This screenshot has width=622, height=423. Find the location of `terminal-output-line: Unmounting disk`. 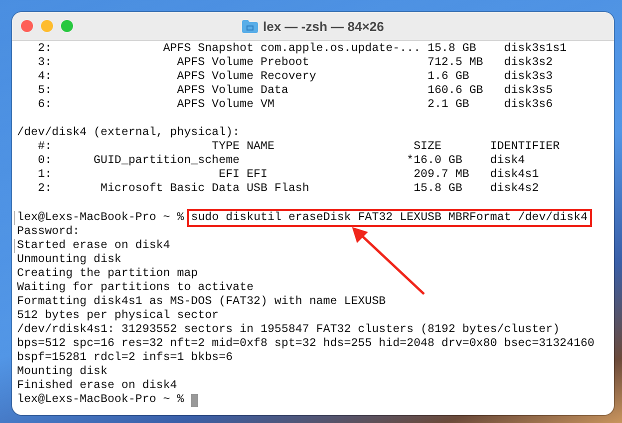

terminal-output-line: Unmounting disk is located at coordinates (69, 259).